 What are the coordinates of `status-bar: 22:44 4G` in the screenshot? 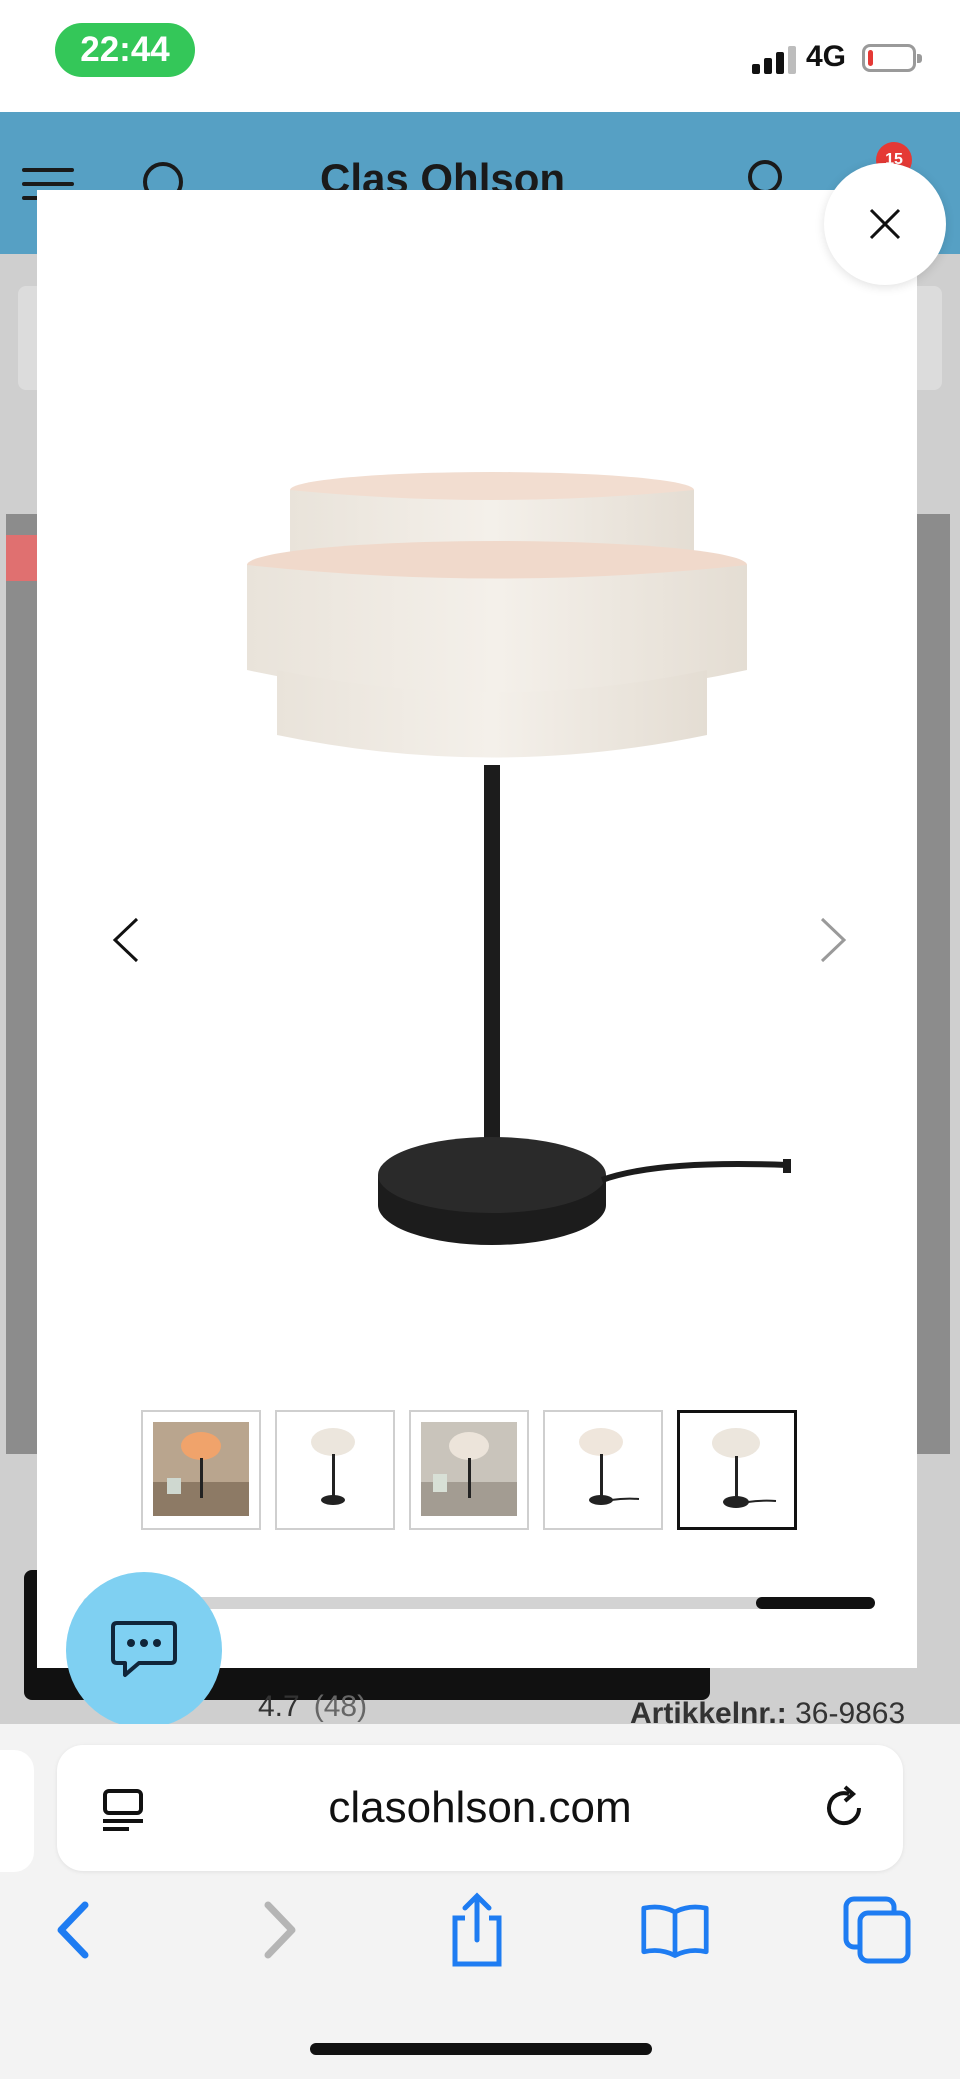 It's located at (480, 56).